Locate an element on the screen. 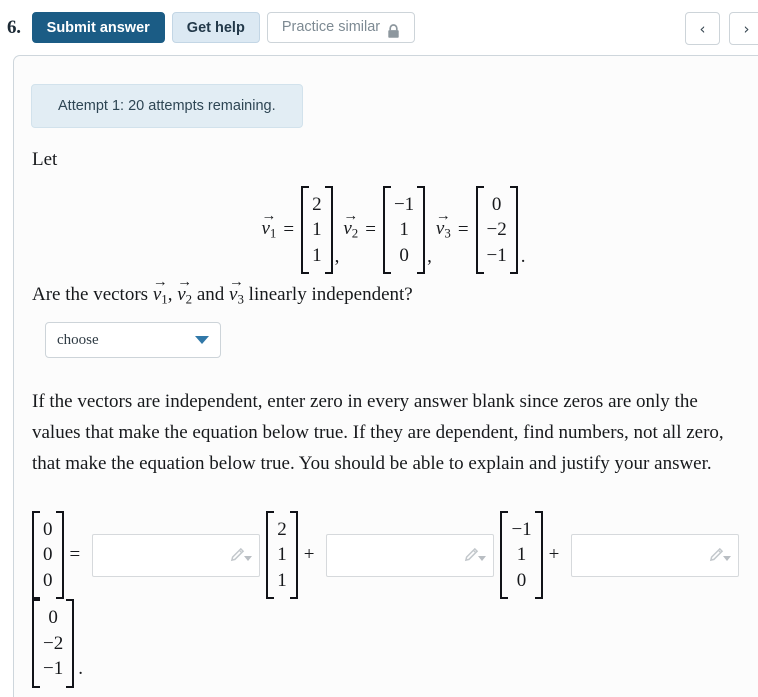  vector-definition-v3: → v3 = 0 −2 −1 is located at coordinates (476, 230).